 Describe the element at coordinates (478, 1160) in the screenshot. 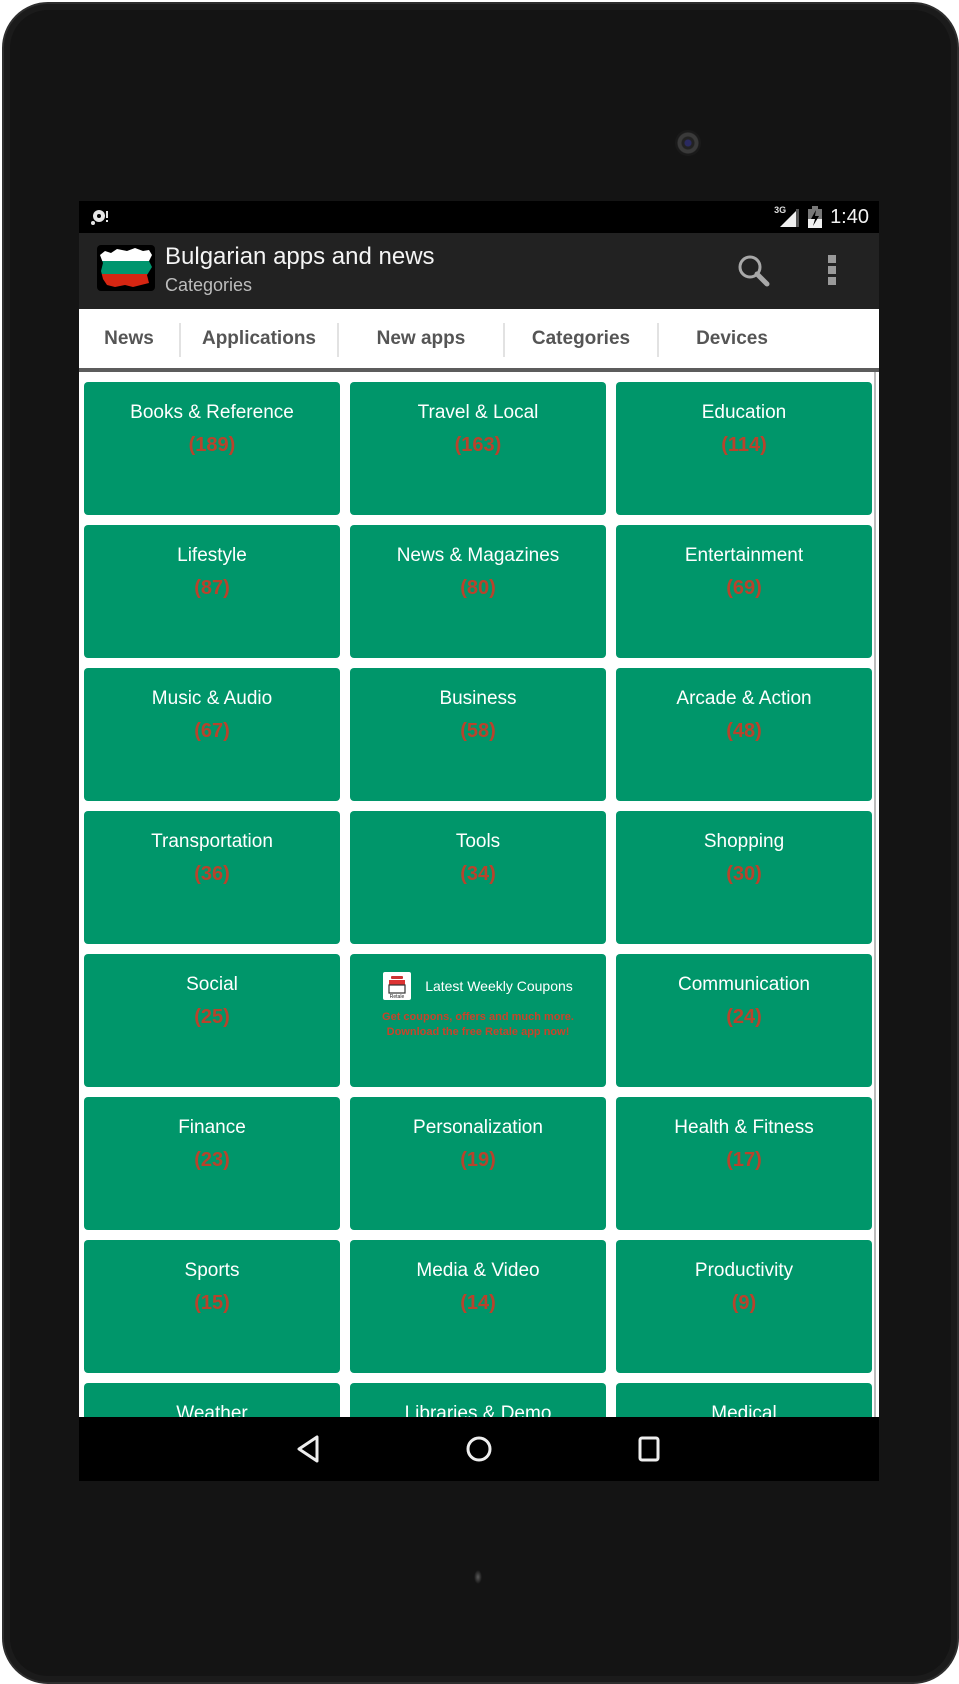

I see `category-count: (19)` at that location.